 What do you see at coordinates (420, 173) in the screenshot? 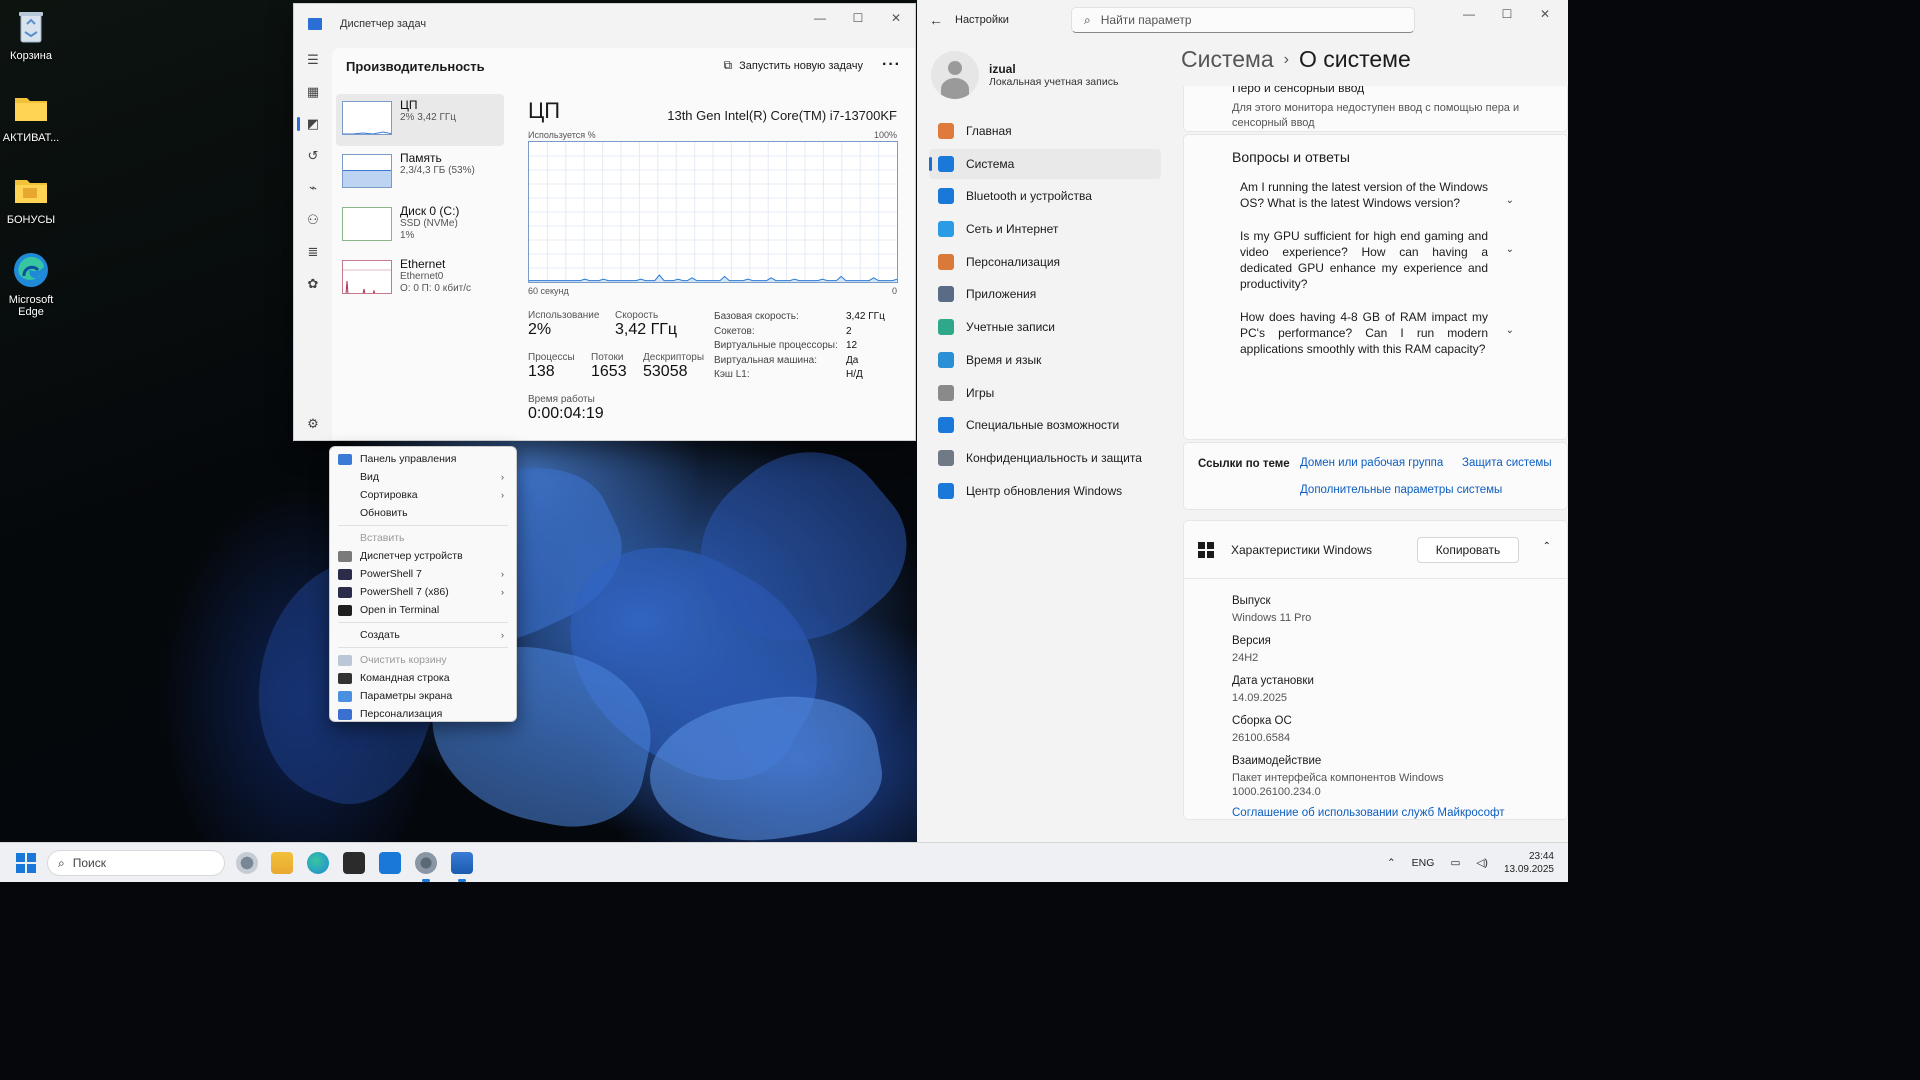
I see `resource-item-memory: Память 2,3/4,3 ГБ (53%)` at bounding box center [420, 173].